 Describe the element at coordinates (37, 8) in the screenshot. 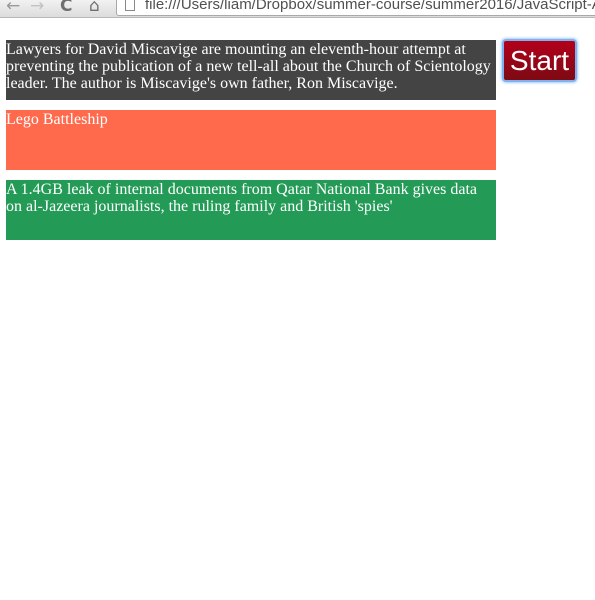

I see `forward-arrow-icon: →` at that location.